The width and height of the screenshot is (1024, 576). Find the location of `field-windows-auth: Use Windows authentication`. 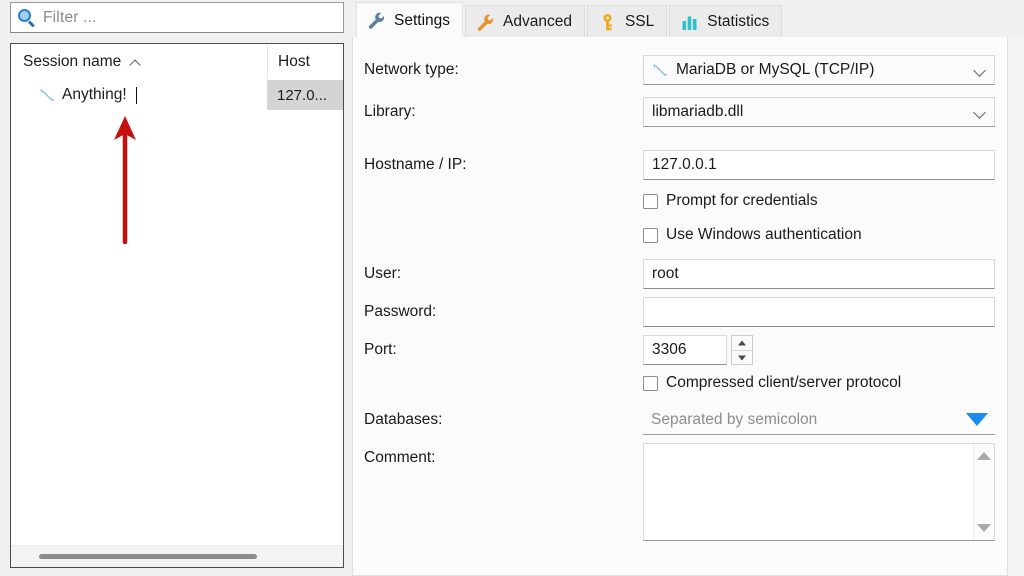

field-windows-auth: Use Windows authentication is located at coordinates (680, 236).